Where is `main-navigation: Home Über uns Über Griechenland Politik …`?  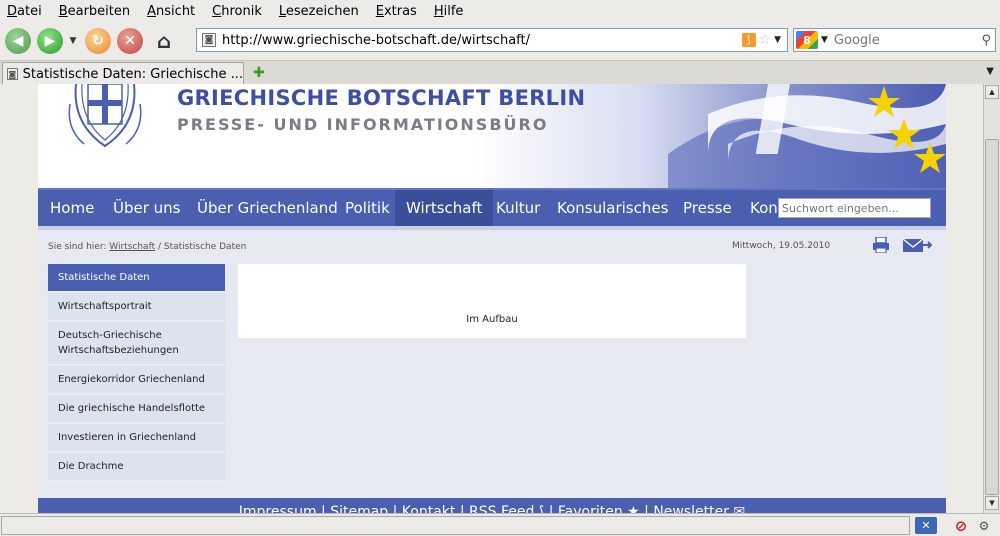 main-navigation: Home Über uns Über Griechenland Politik … is located at coordinates (492, 207).